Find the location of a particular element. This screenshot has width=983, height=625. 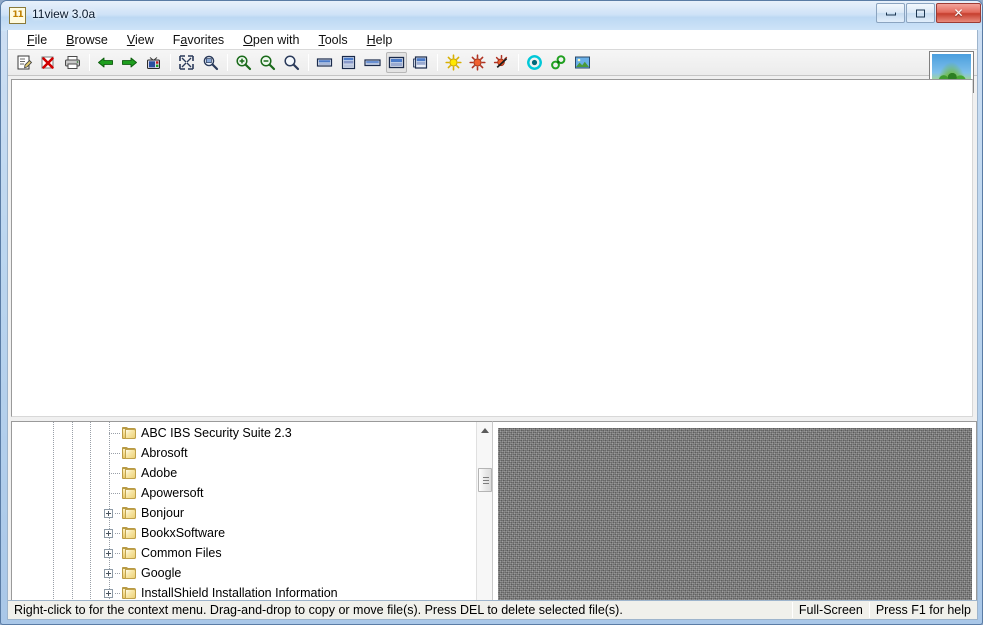

view-split-button is located at coordinates (348, 62).